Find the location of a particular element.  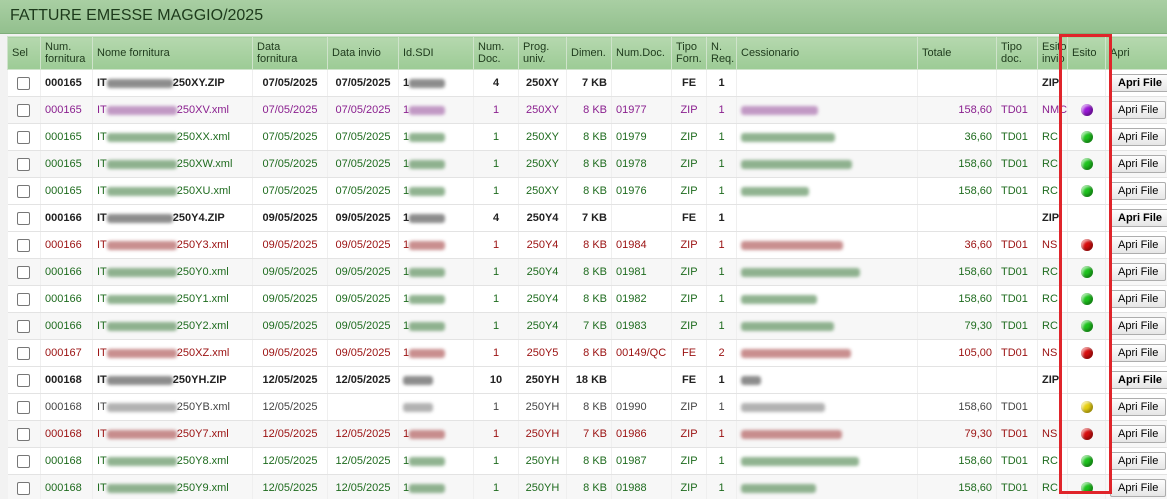

cell-esinv: NS is located at coordinates (1052, 434).